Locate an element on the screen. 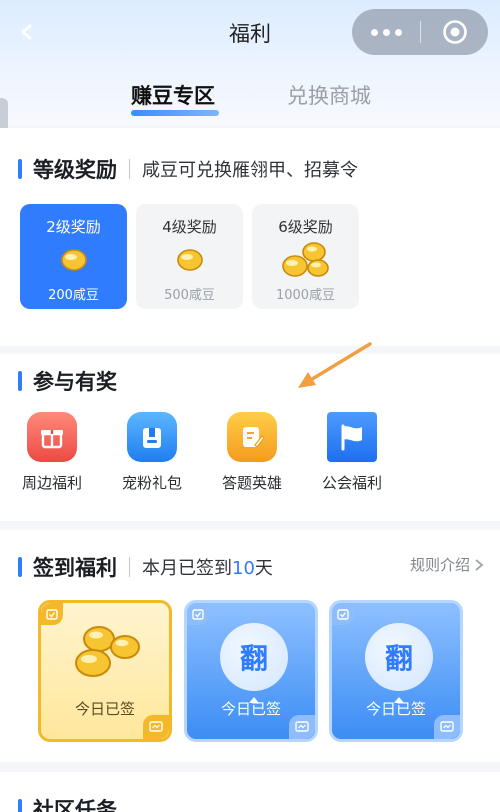 The height and width of the screenshot is (812, 500). section-title: 社区任务 is located at coordinates (75, 805).